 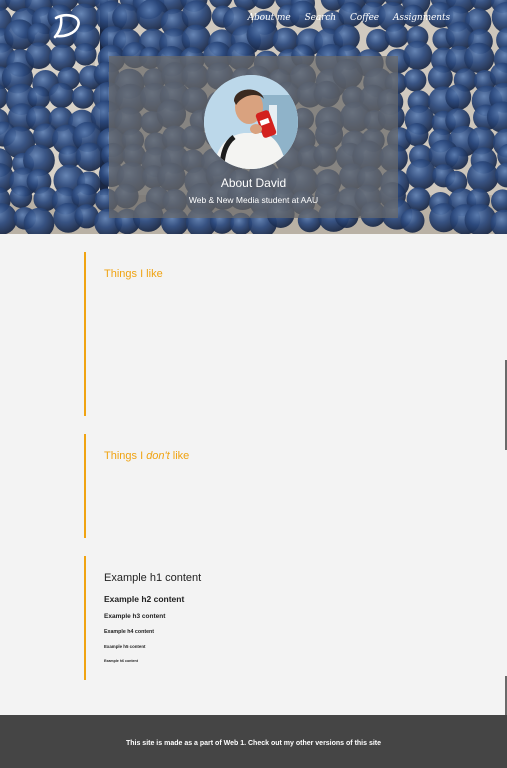 I want to click on title-part: Things I, so click(x=125, y=456).